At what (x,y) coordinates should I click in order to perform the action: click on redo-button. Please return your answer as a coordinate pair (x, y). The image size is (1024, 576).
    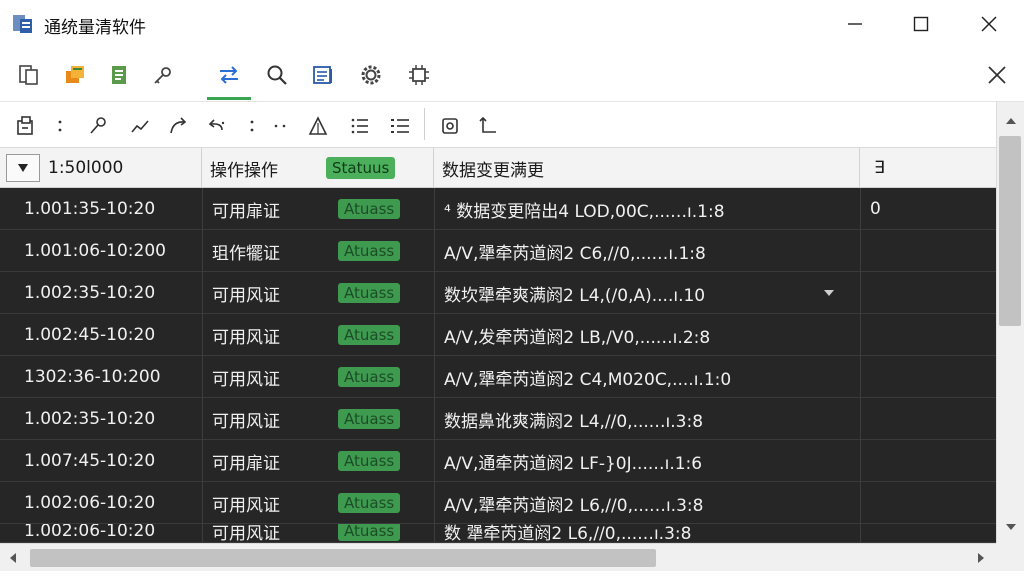
    Looking at the image, I should click on (178, 126).